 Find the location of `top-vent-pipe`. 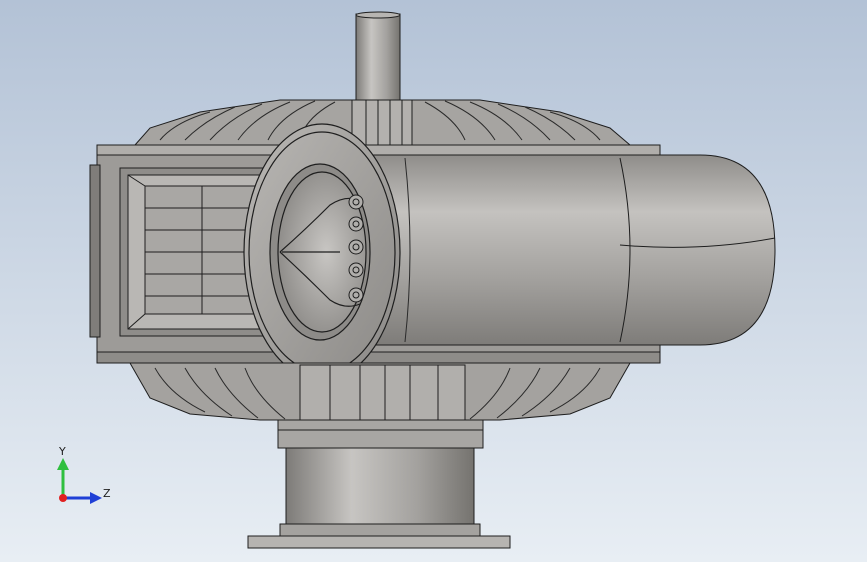

top-vent-pipe is located at coordinates (378, 58).